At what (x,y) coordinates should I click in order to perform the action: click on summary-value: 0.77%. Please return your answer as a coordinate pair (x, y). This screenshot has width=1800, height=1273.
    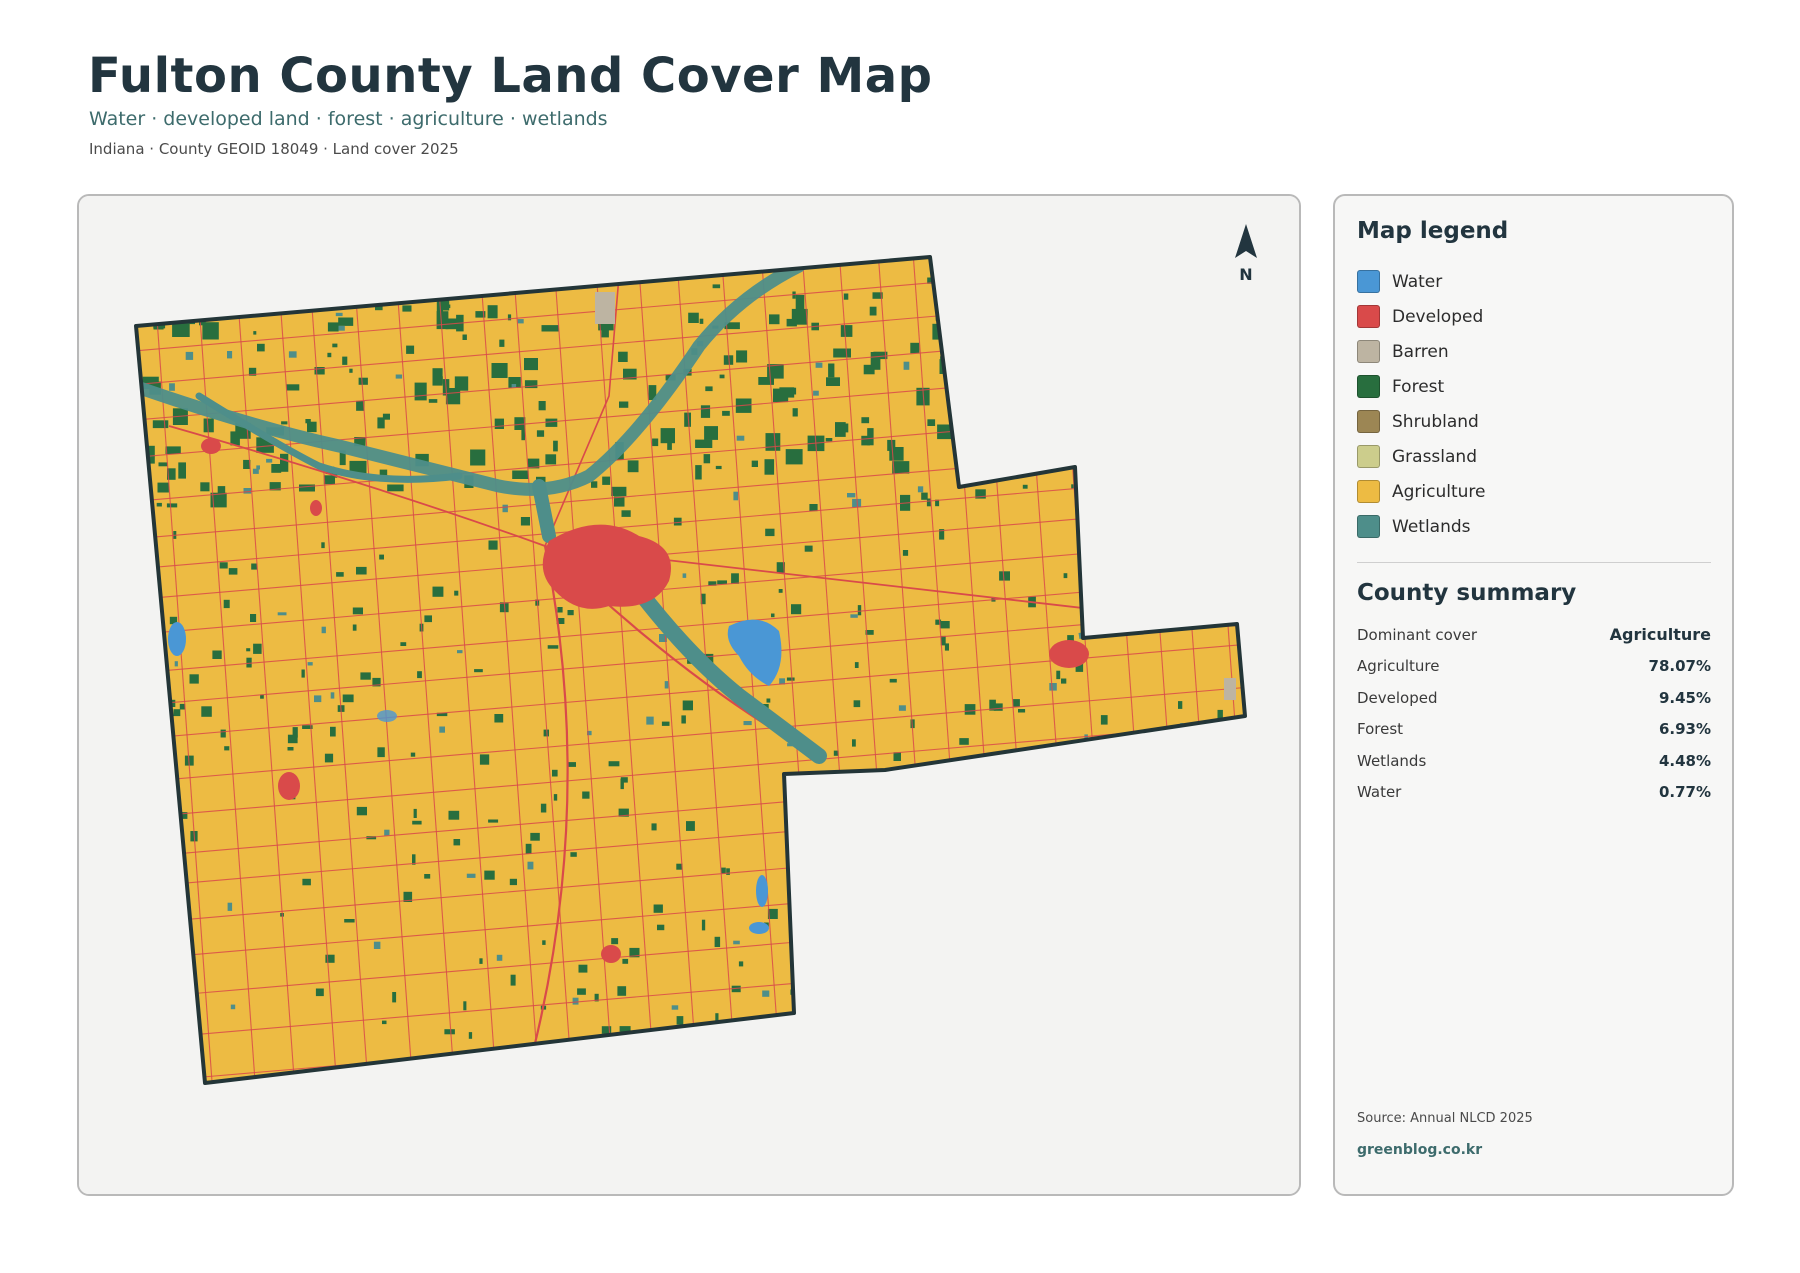
    Looking at the image, I should click on (1684, 792).